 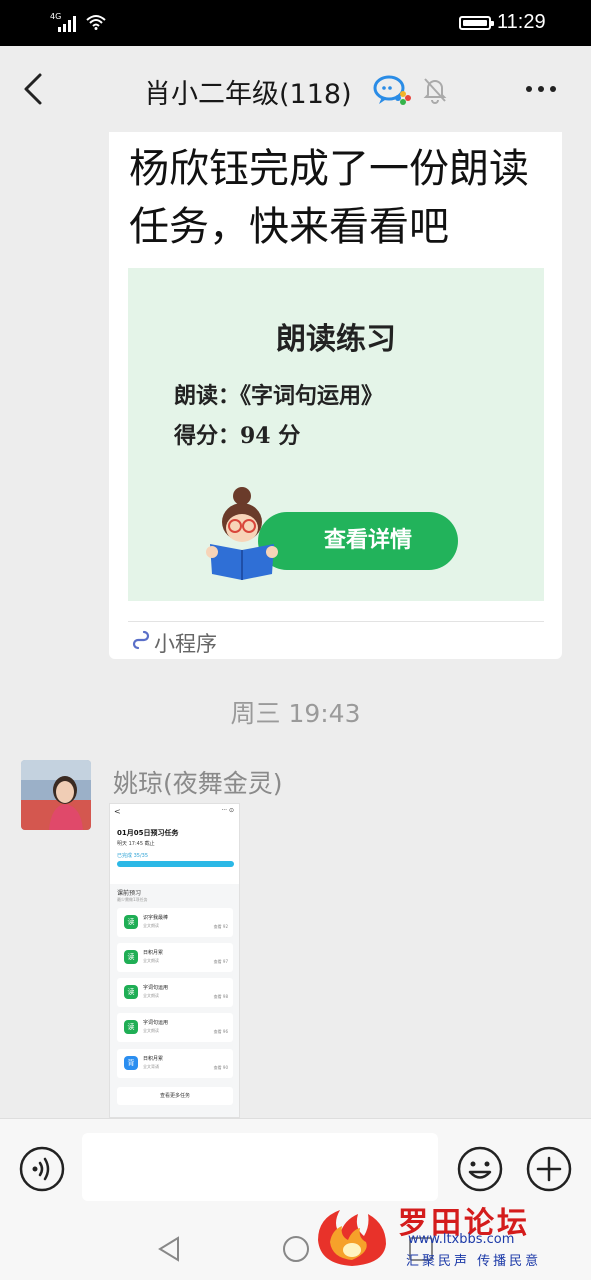 What do you see at coordinates (156, 918) in the screenshot?
I see `task-name: 识字我最棒` at bounding box center [156, 918].